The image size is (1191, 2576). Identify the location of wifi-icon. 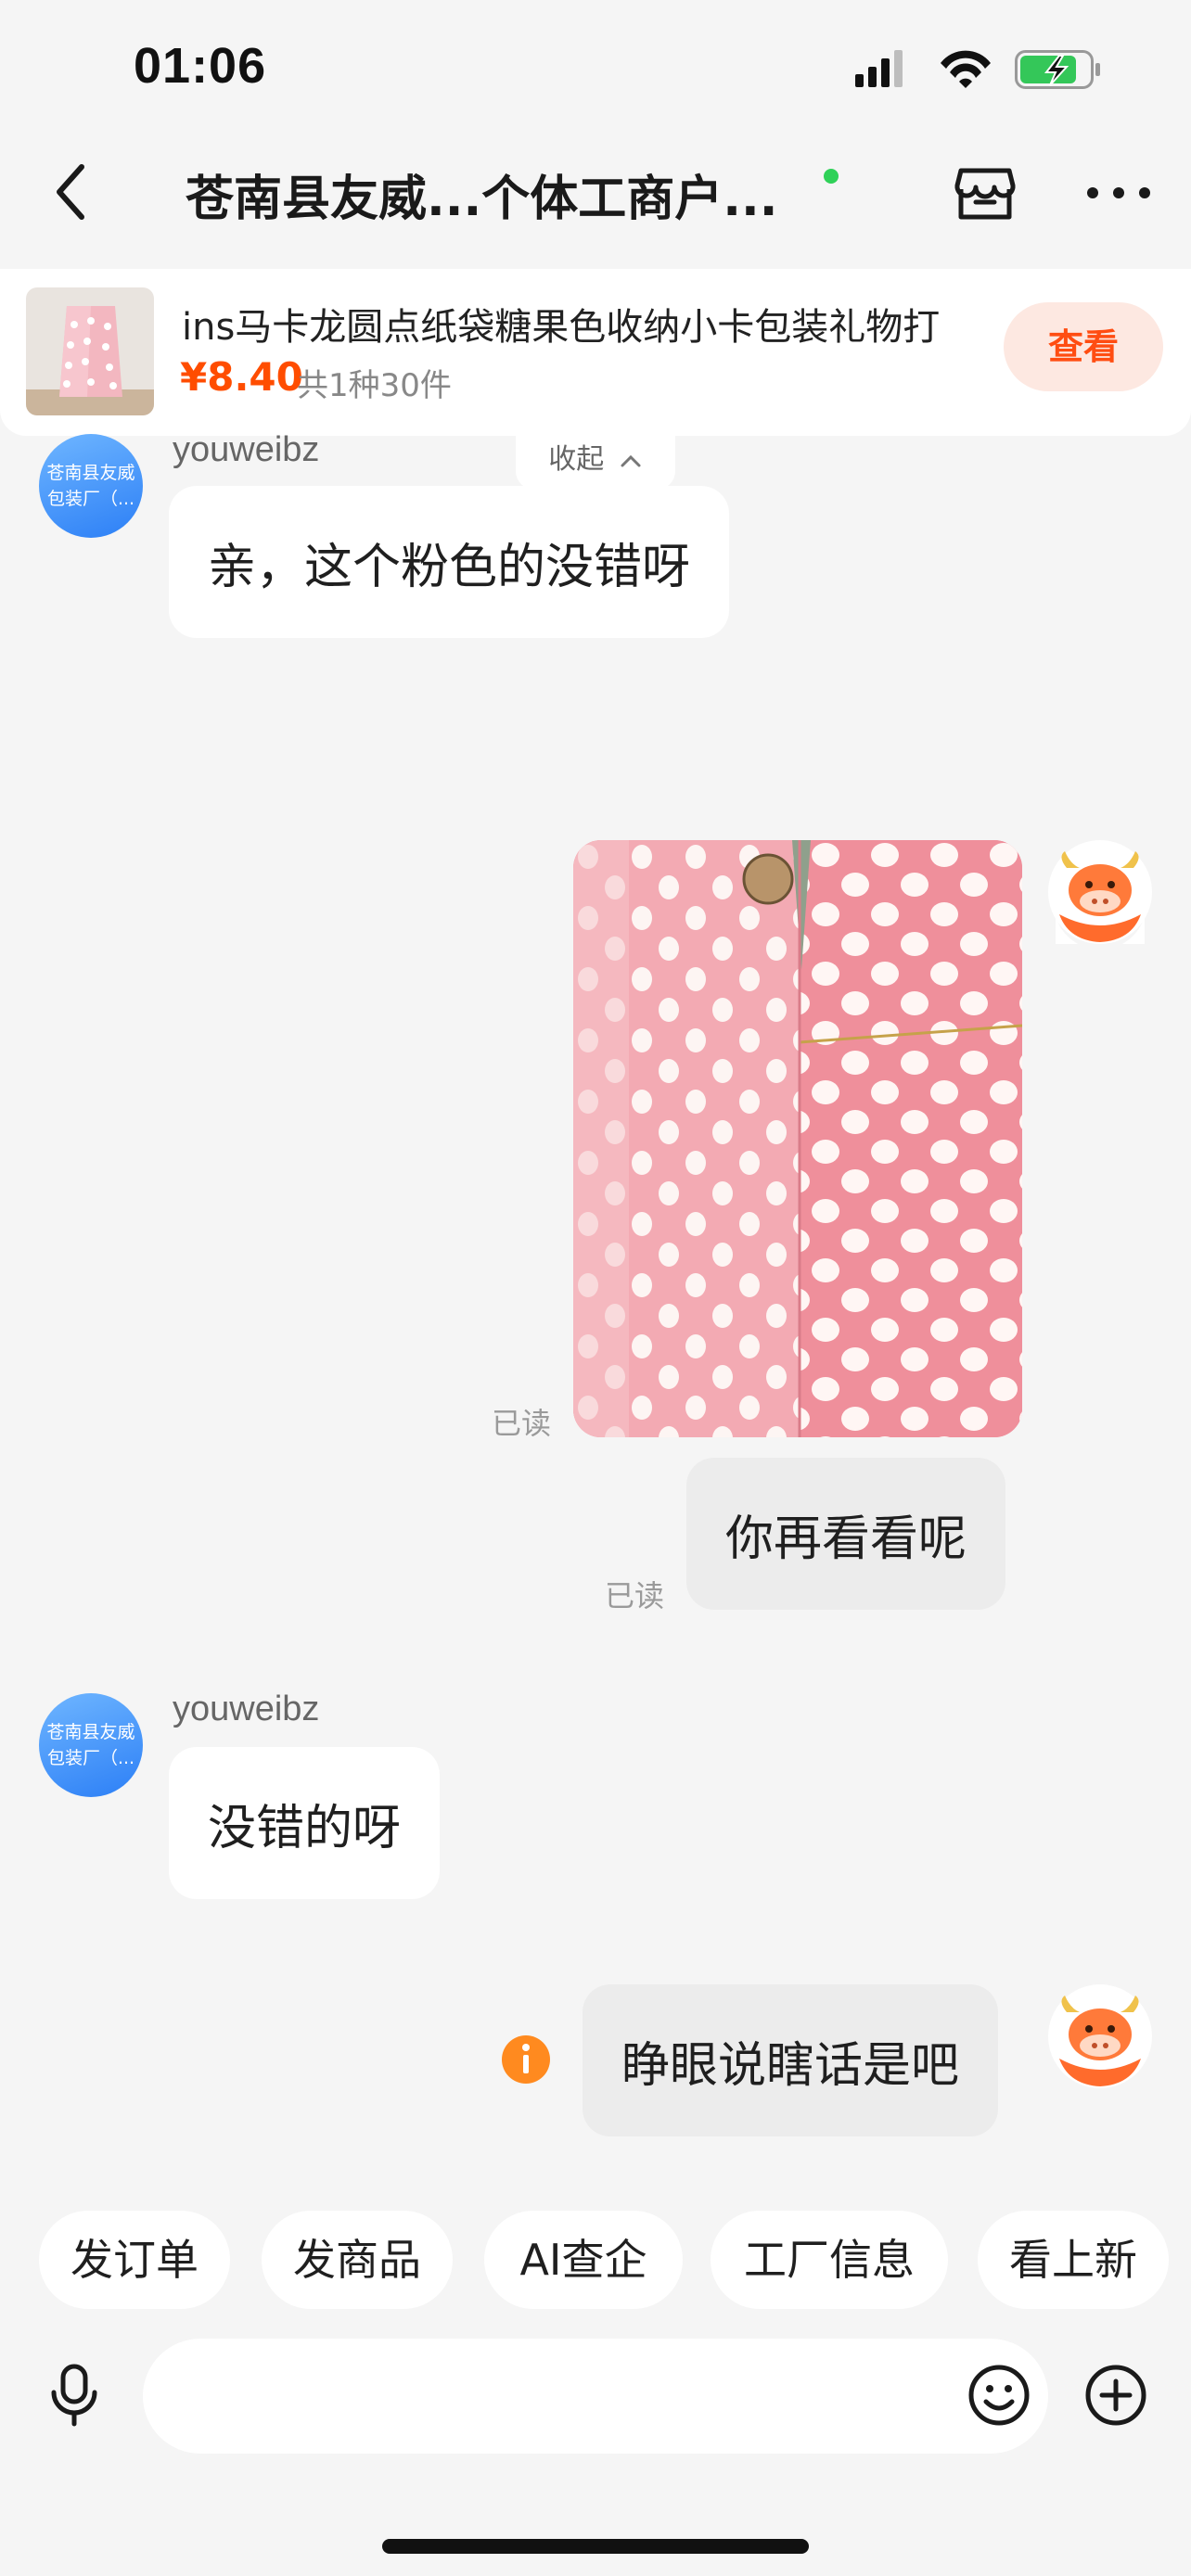
(966, 69).